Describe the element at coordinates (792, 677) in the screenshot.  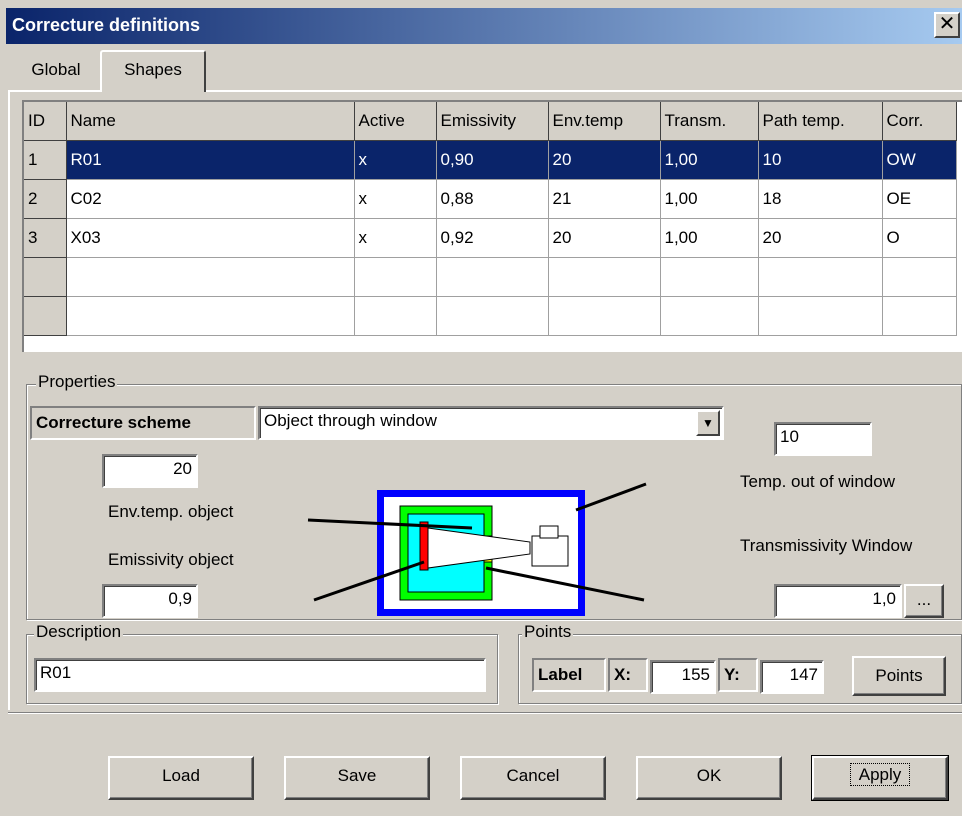
I see `y-coordinate-input: 147` at that location.